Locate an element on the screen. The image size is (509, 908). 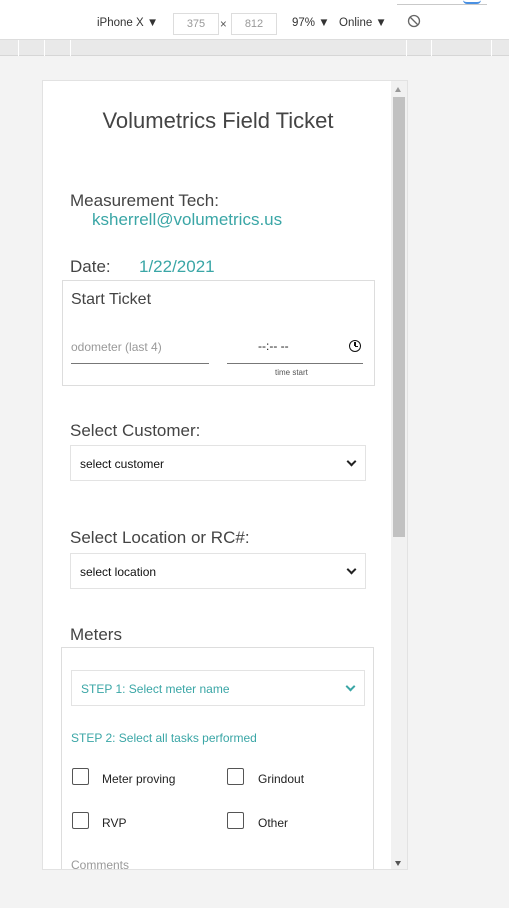
media-query-ruler is located at coordinates (254, 48).